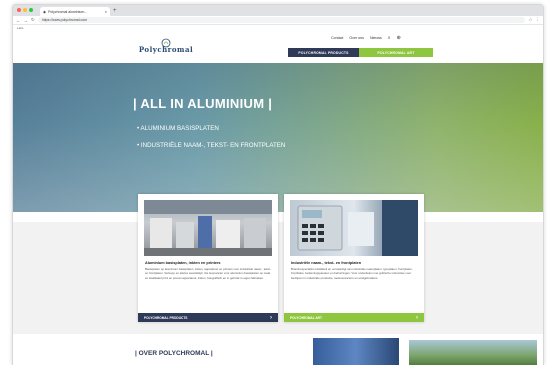 This screenshot has height=365, width=556. I want to click on card-footer-label: POLYCHROMAL PRODUCTS, so click(166, 317).